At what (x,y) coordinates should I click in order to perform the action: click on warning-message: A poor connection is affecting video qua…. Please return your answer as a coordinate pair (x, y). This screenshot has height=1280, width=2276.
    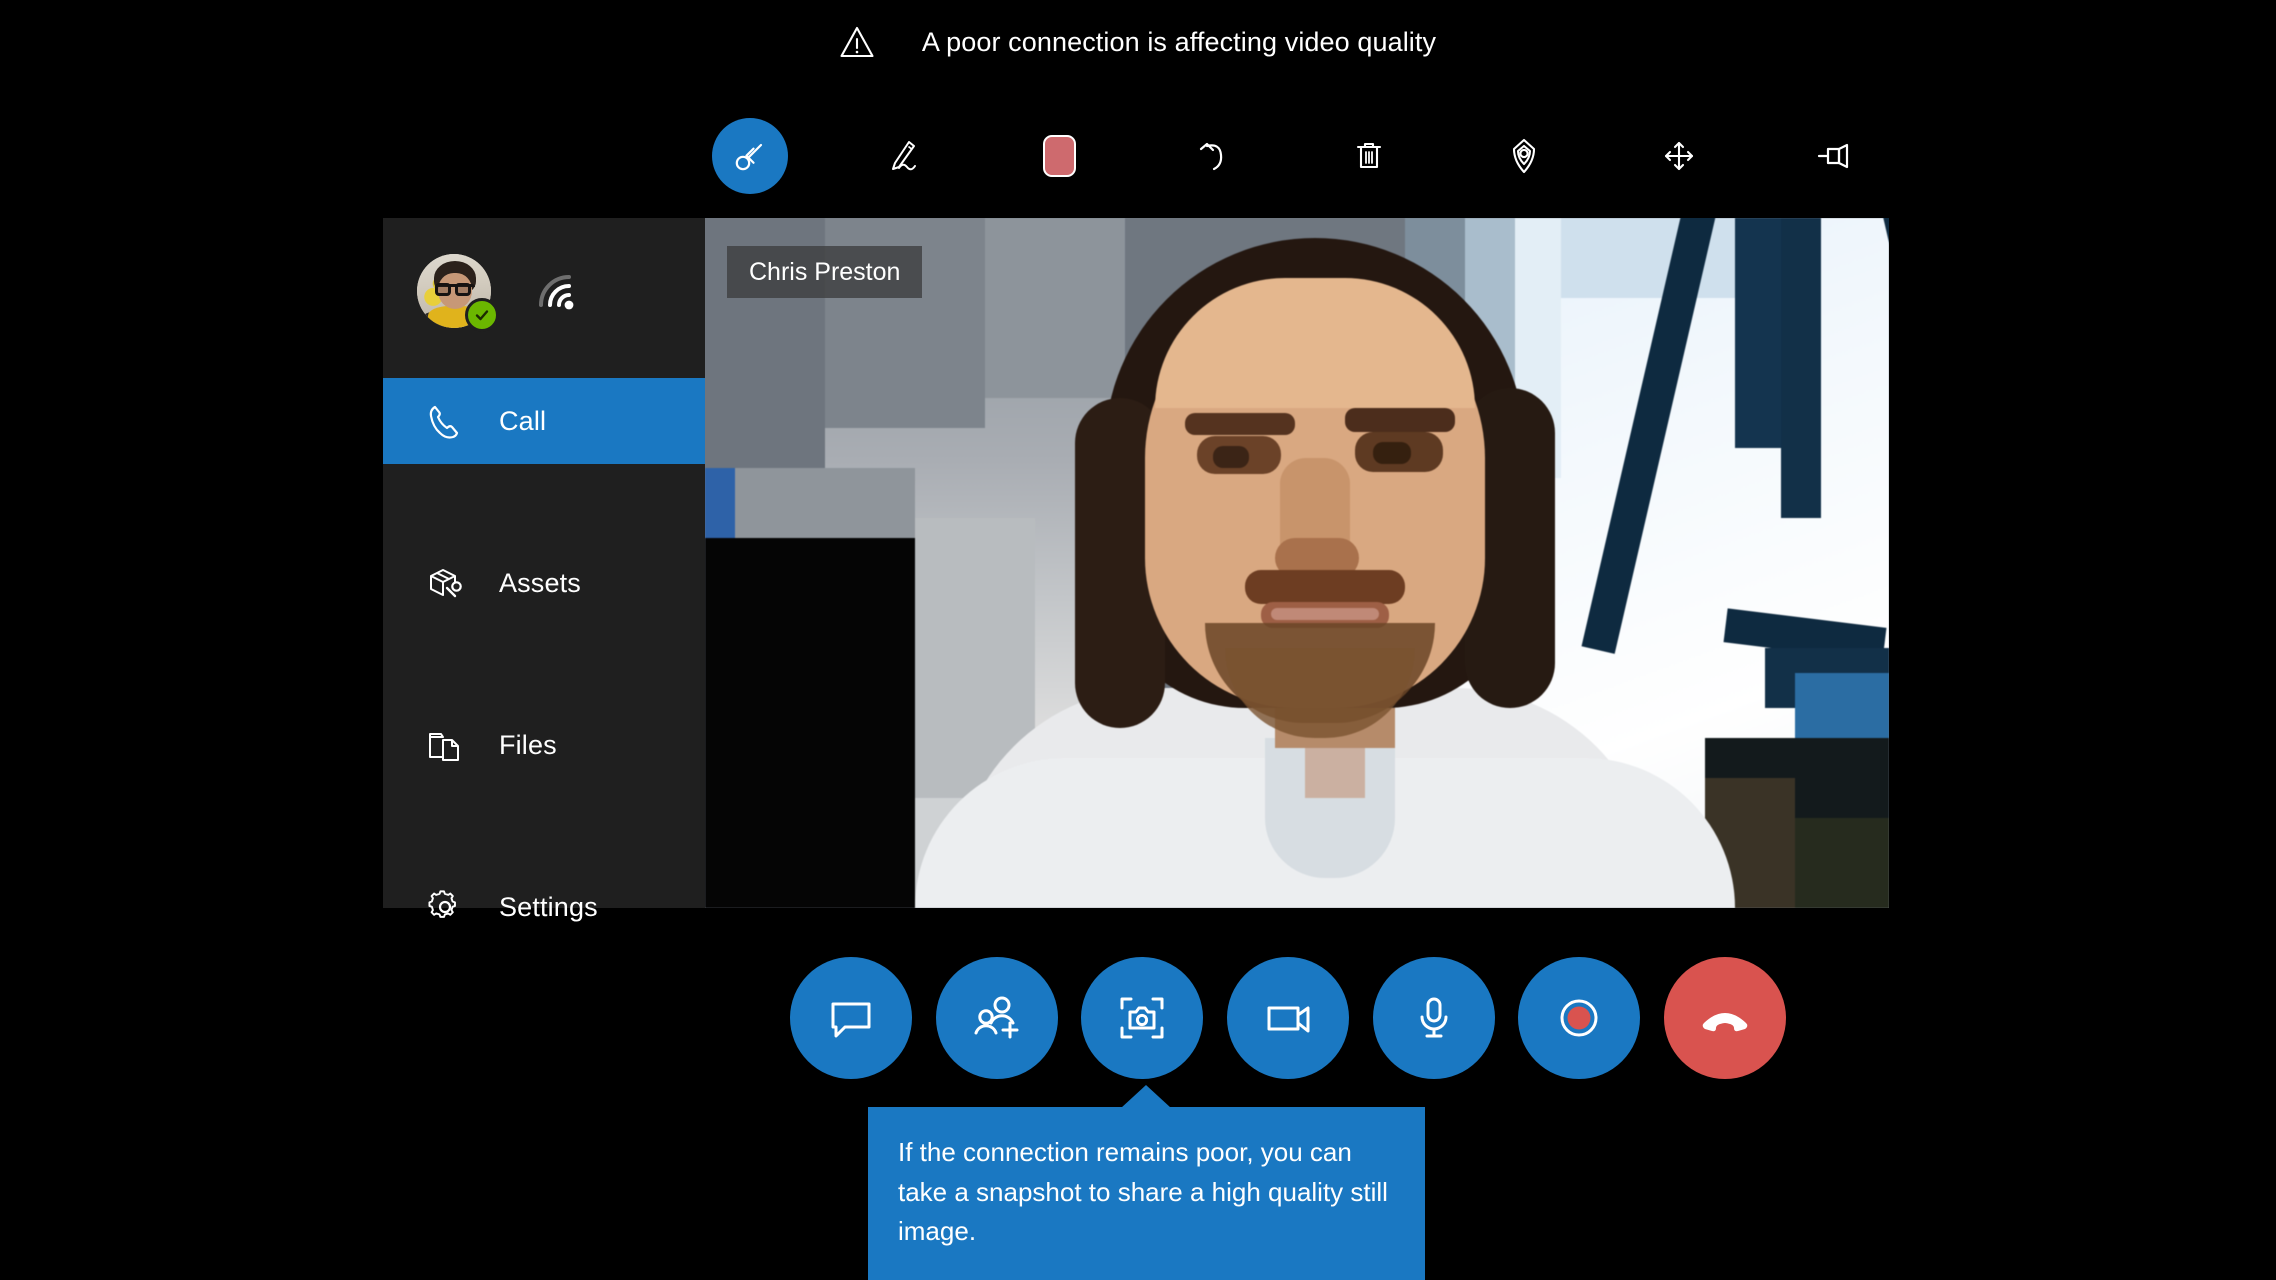
    Looking at the image, I should click on (1179, 41).